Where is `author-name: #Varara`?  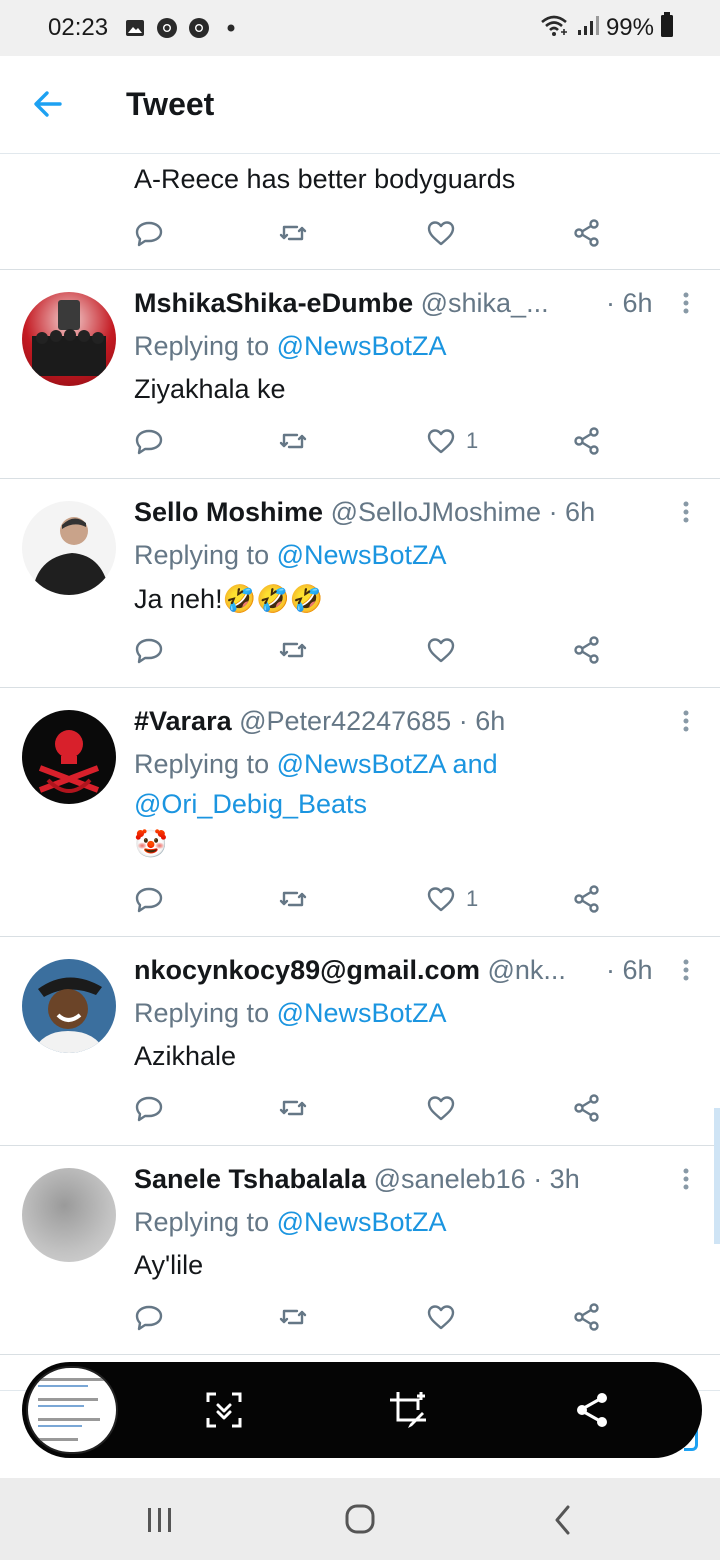
author-name: #Varara is located at coordinates (183, 721).